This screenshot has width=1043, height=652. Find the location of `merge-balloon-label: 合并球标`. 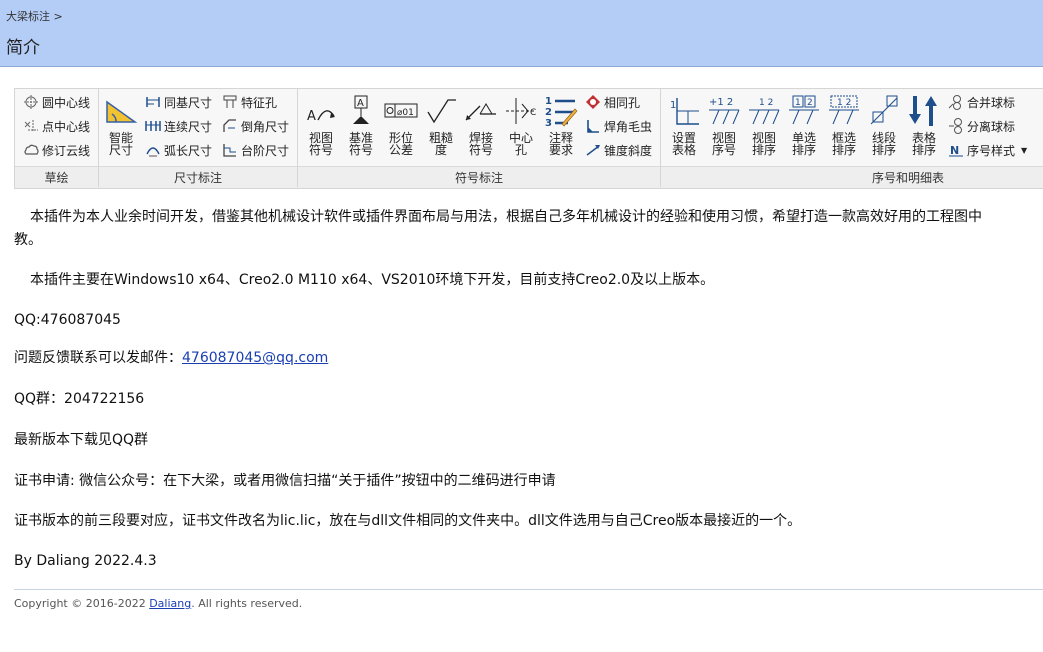

merge-balloon-label: 合并球标 is located at coordinates (991, 102).